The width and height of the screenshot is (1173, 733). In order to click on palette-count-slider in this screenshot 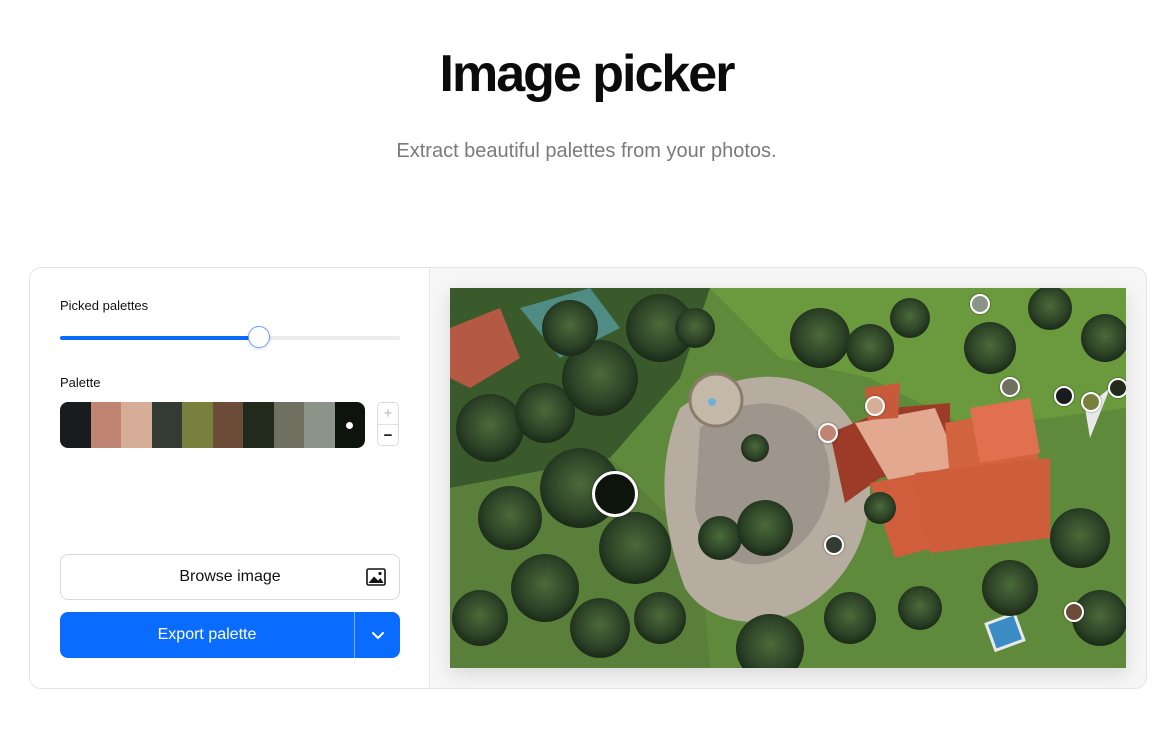, I will do `click(230, 337)`.